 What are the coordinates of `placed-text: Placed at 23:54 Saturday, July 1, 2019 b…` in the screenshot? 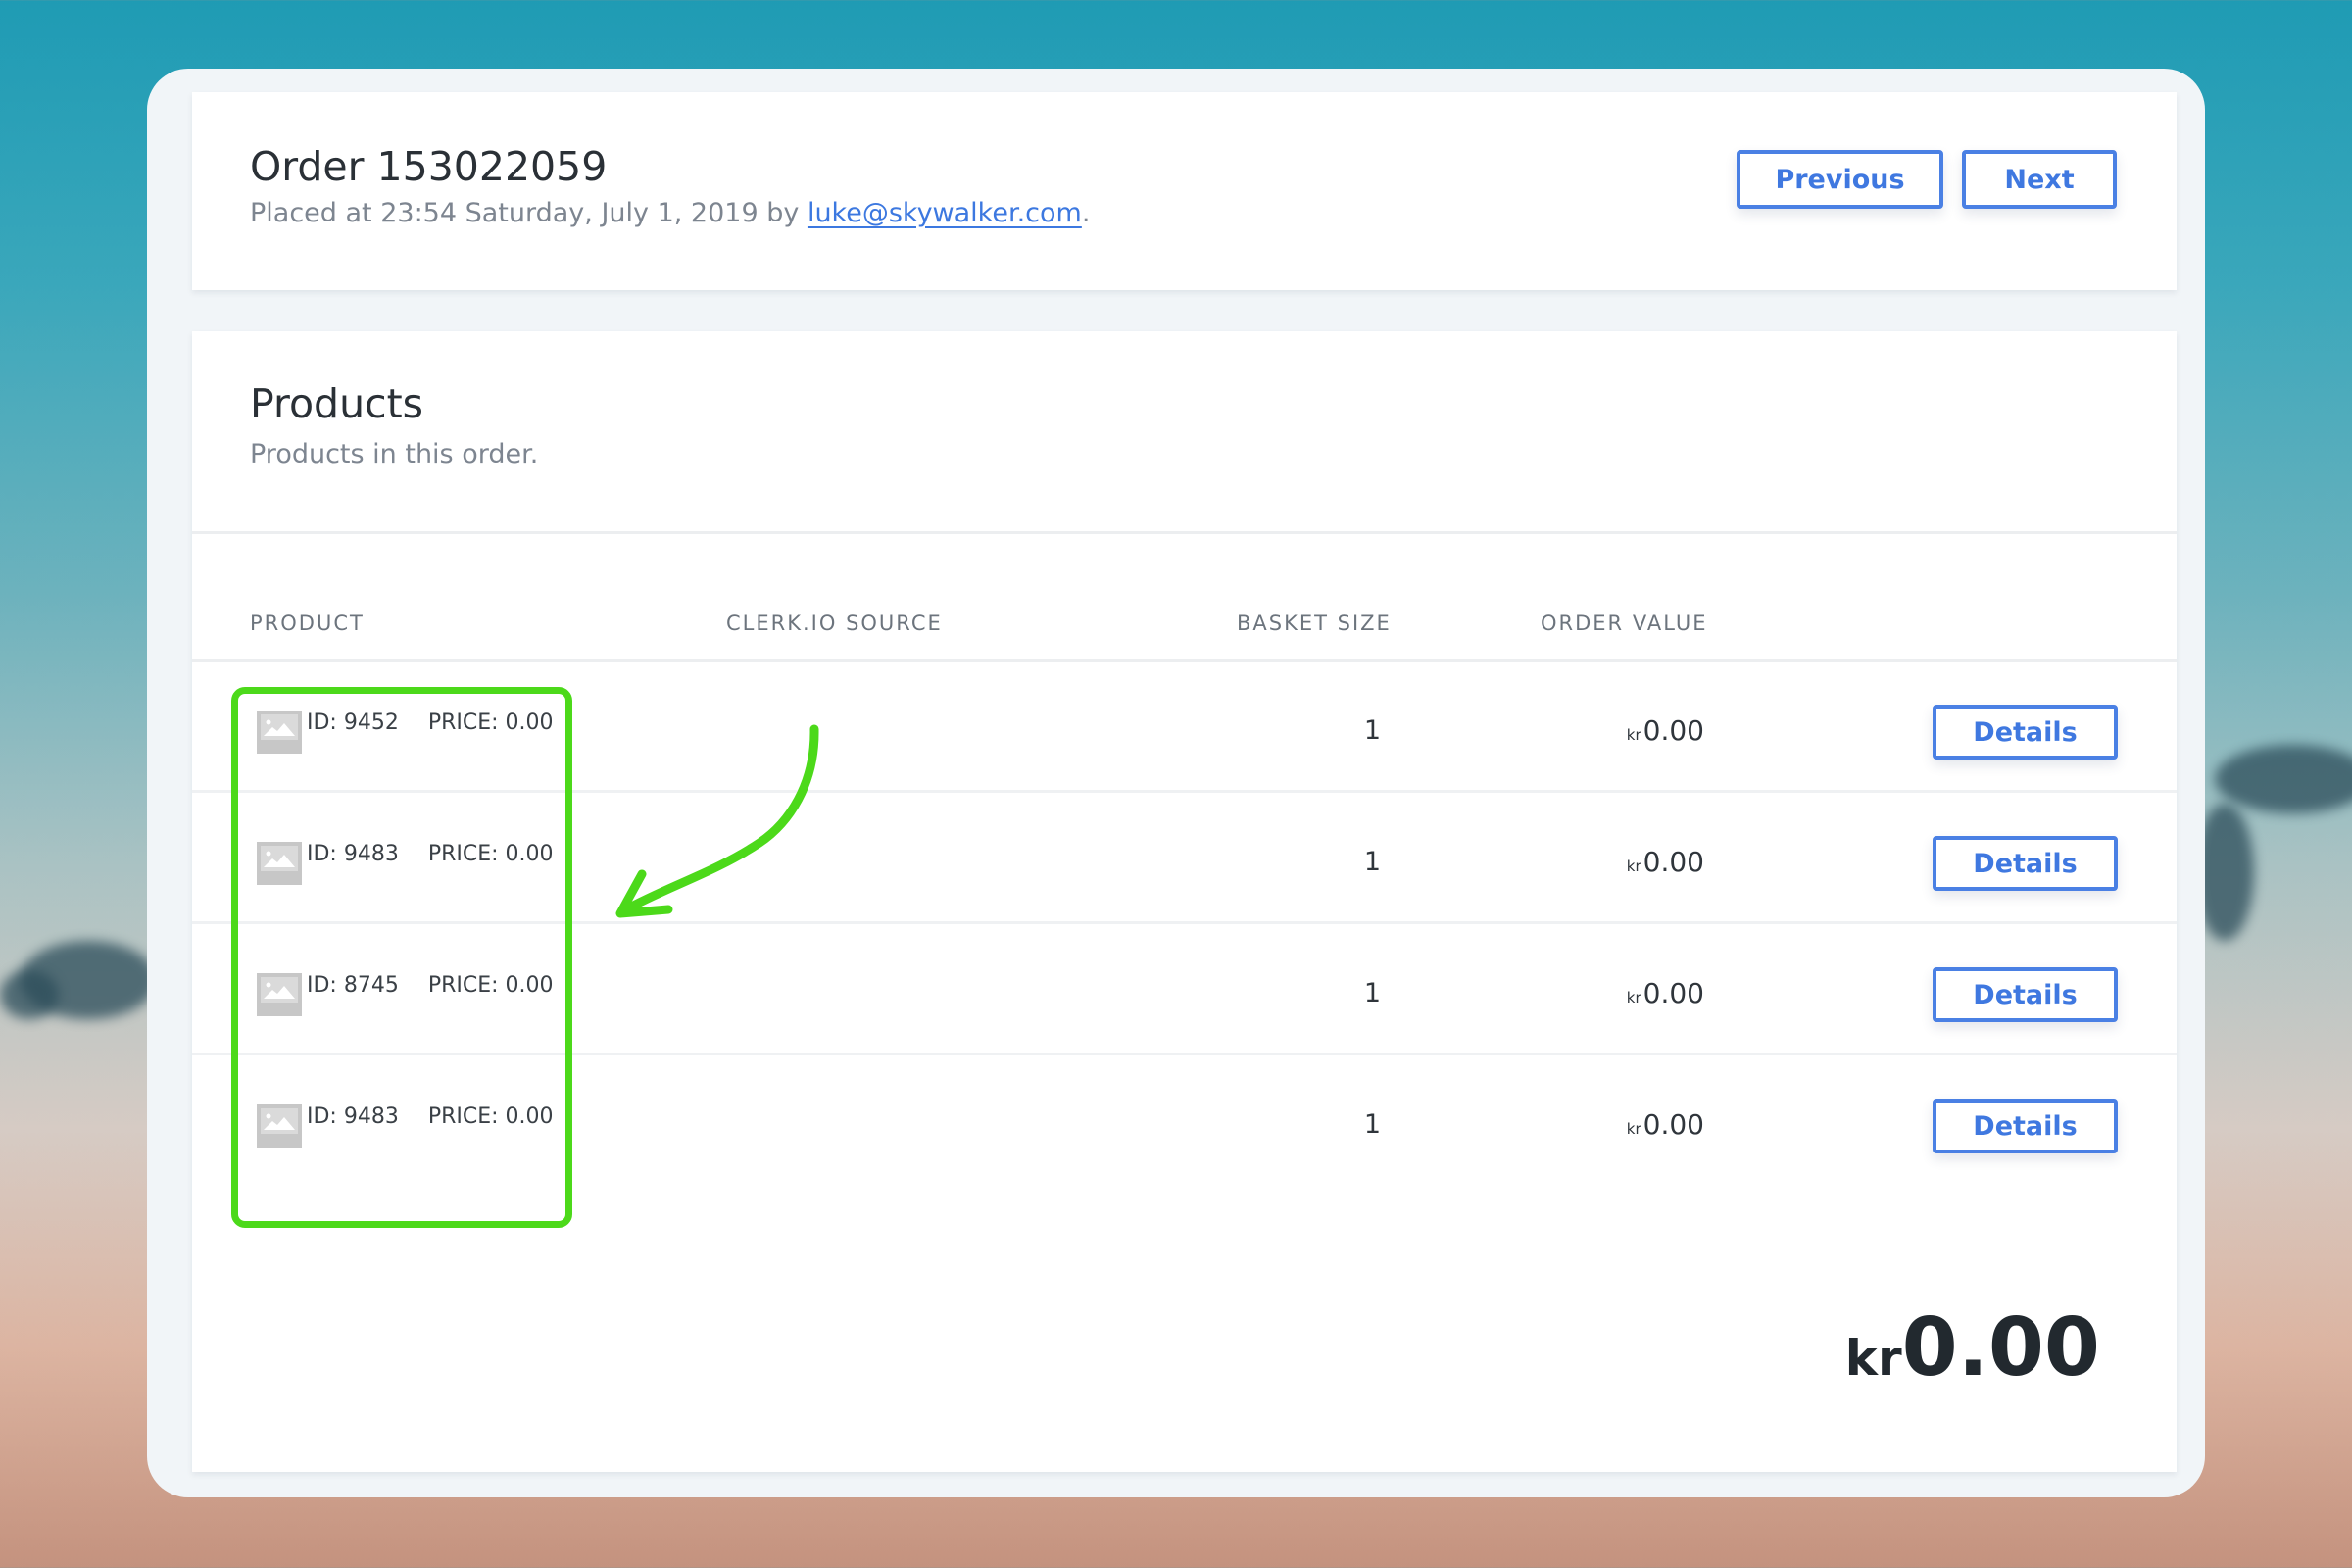 It's located at (529, 213).